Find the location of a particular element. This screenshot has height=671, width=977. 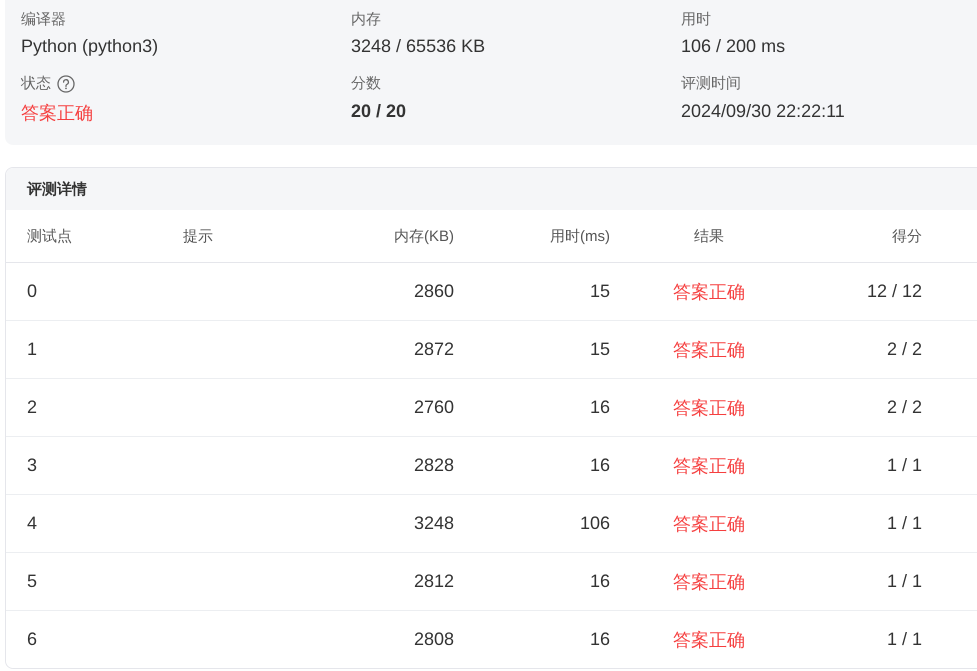

table-cell: 2828 is located at coordinates (434, 465).